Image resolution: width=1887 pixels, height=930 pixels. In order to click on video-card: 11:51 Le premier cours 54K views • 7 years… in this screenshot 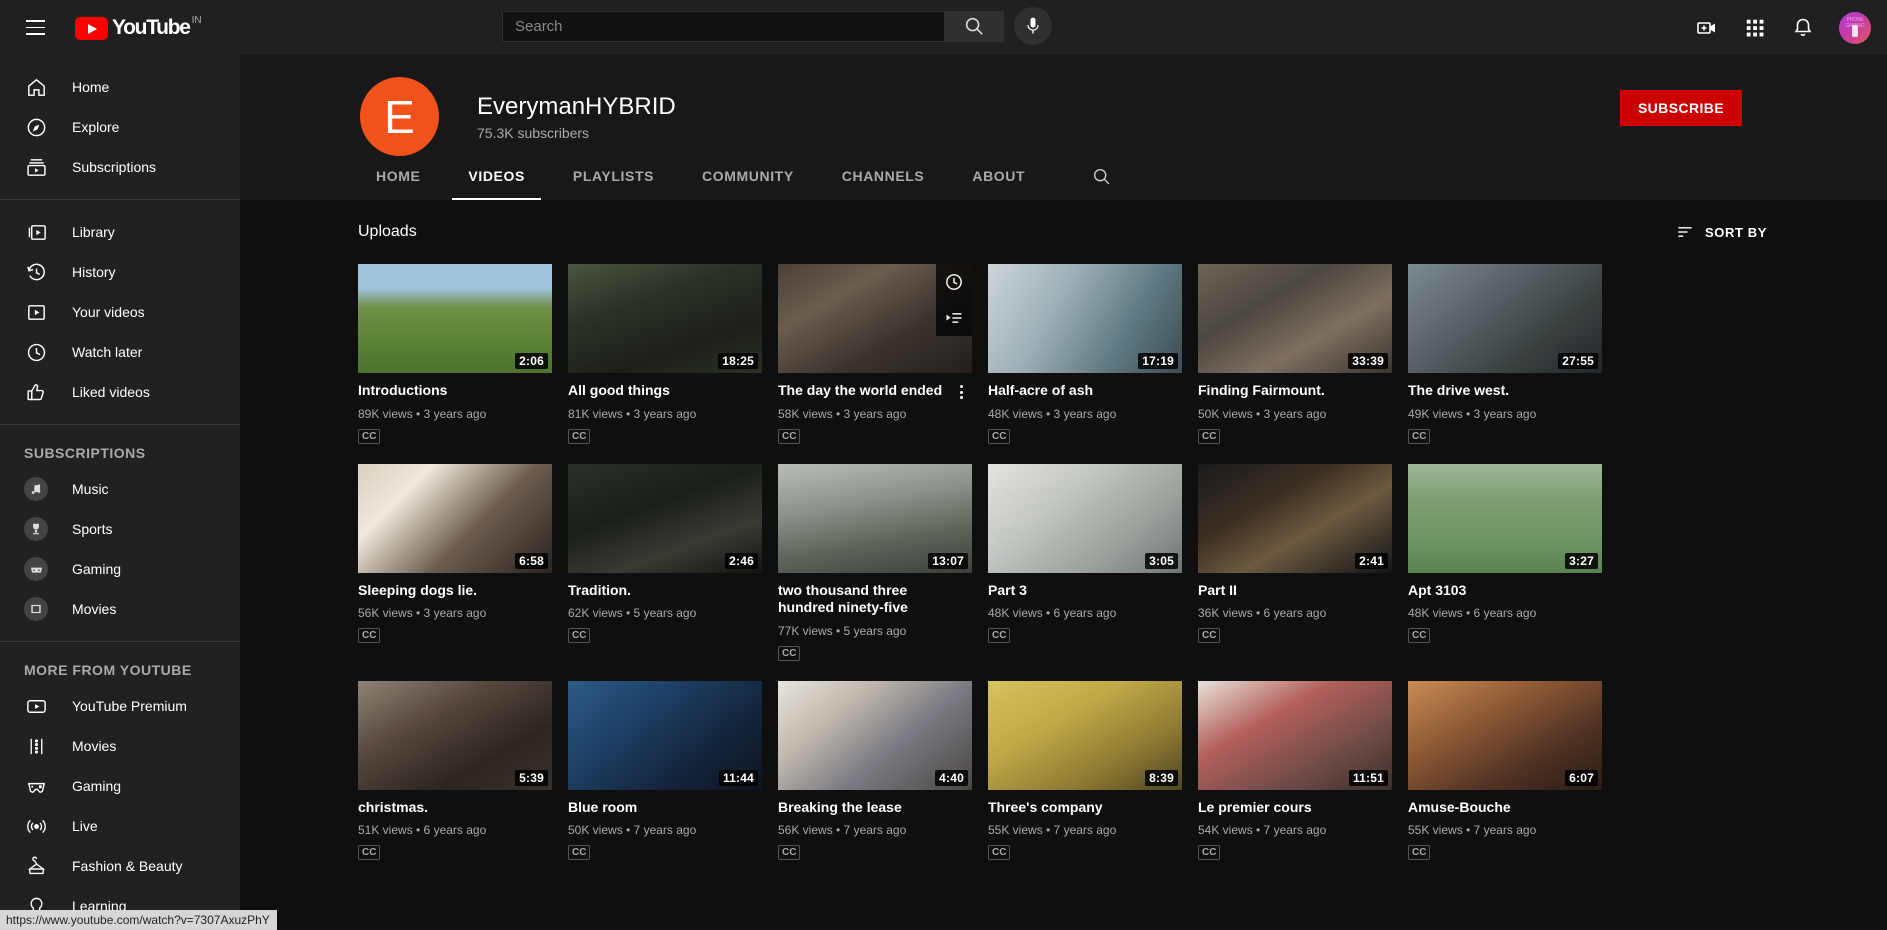, I will do `click(1295, 770)`.